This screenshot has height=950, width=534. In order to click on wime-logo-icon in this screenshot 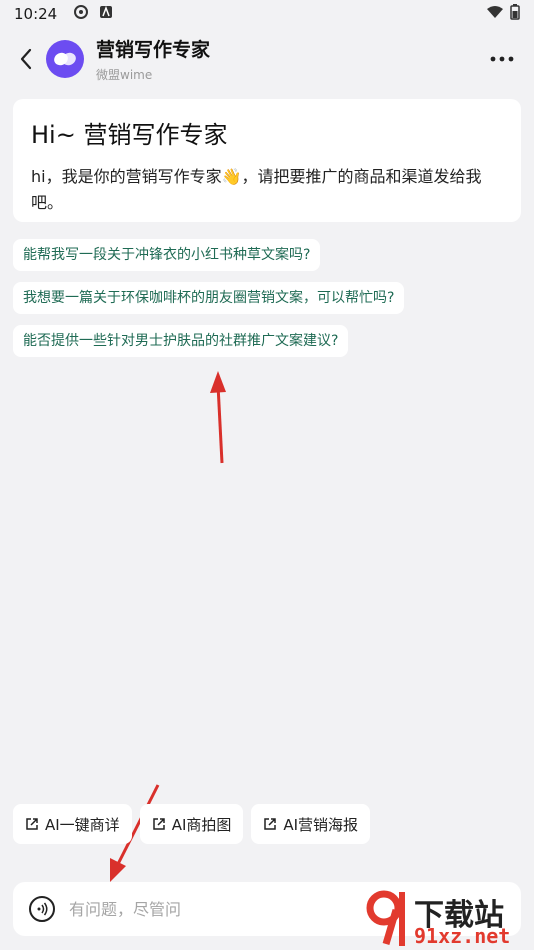, I will do `click(65, 59)`.